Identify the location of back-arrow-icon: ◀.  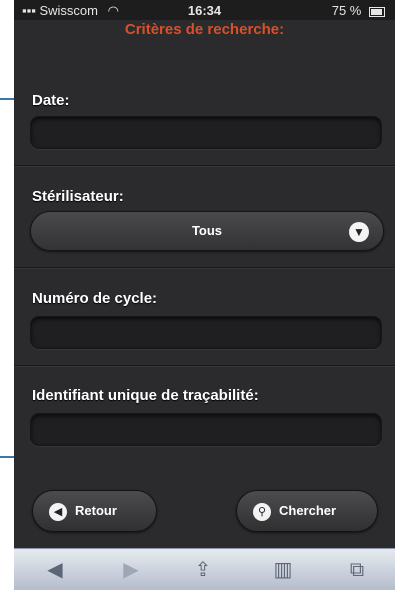
(55, 570).